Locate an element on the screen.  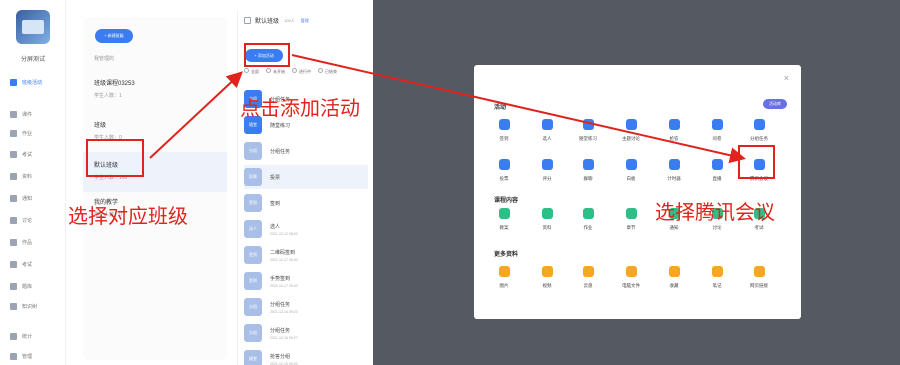
course-tile: 资料 is located at coordinates (547, 219).